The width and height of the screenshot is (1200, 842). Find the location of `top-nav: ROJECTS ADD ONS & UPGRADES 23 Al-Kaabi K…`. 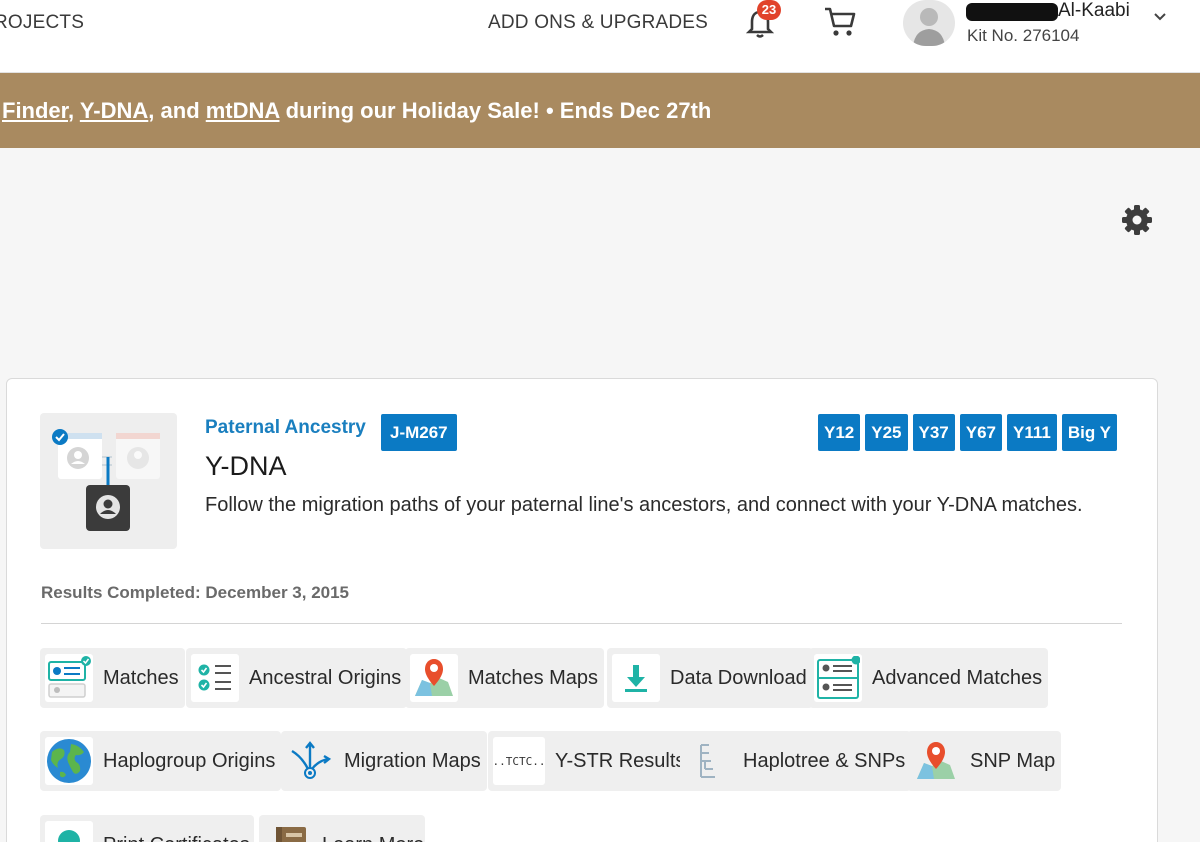

top-nav: ROJECTS ADD ONS & UPGRADES 23 Al-Kaabi K… is located at coordinates (600, 36).